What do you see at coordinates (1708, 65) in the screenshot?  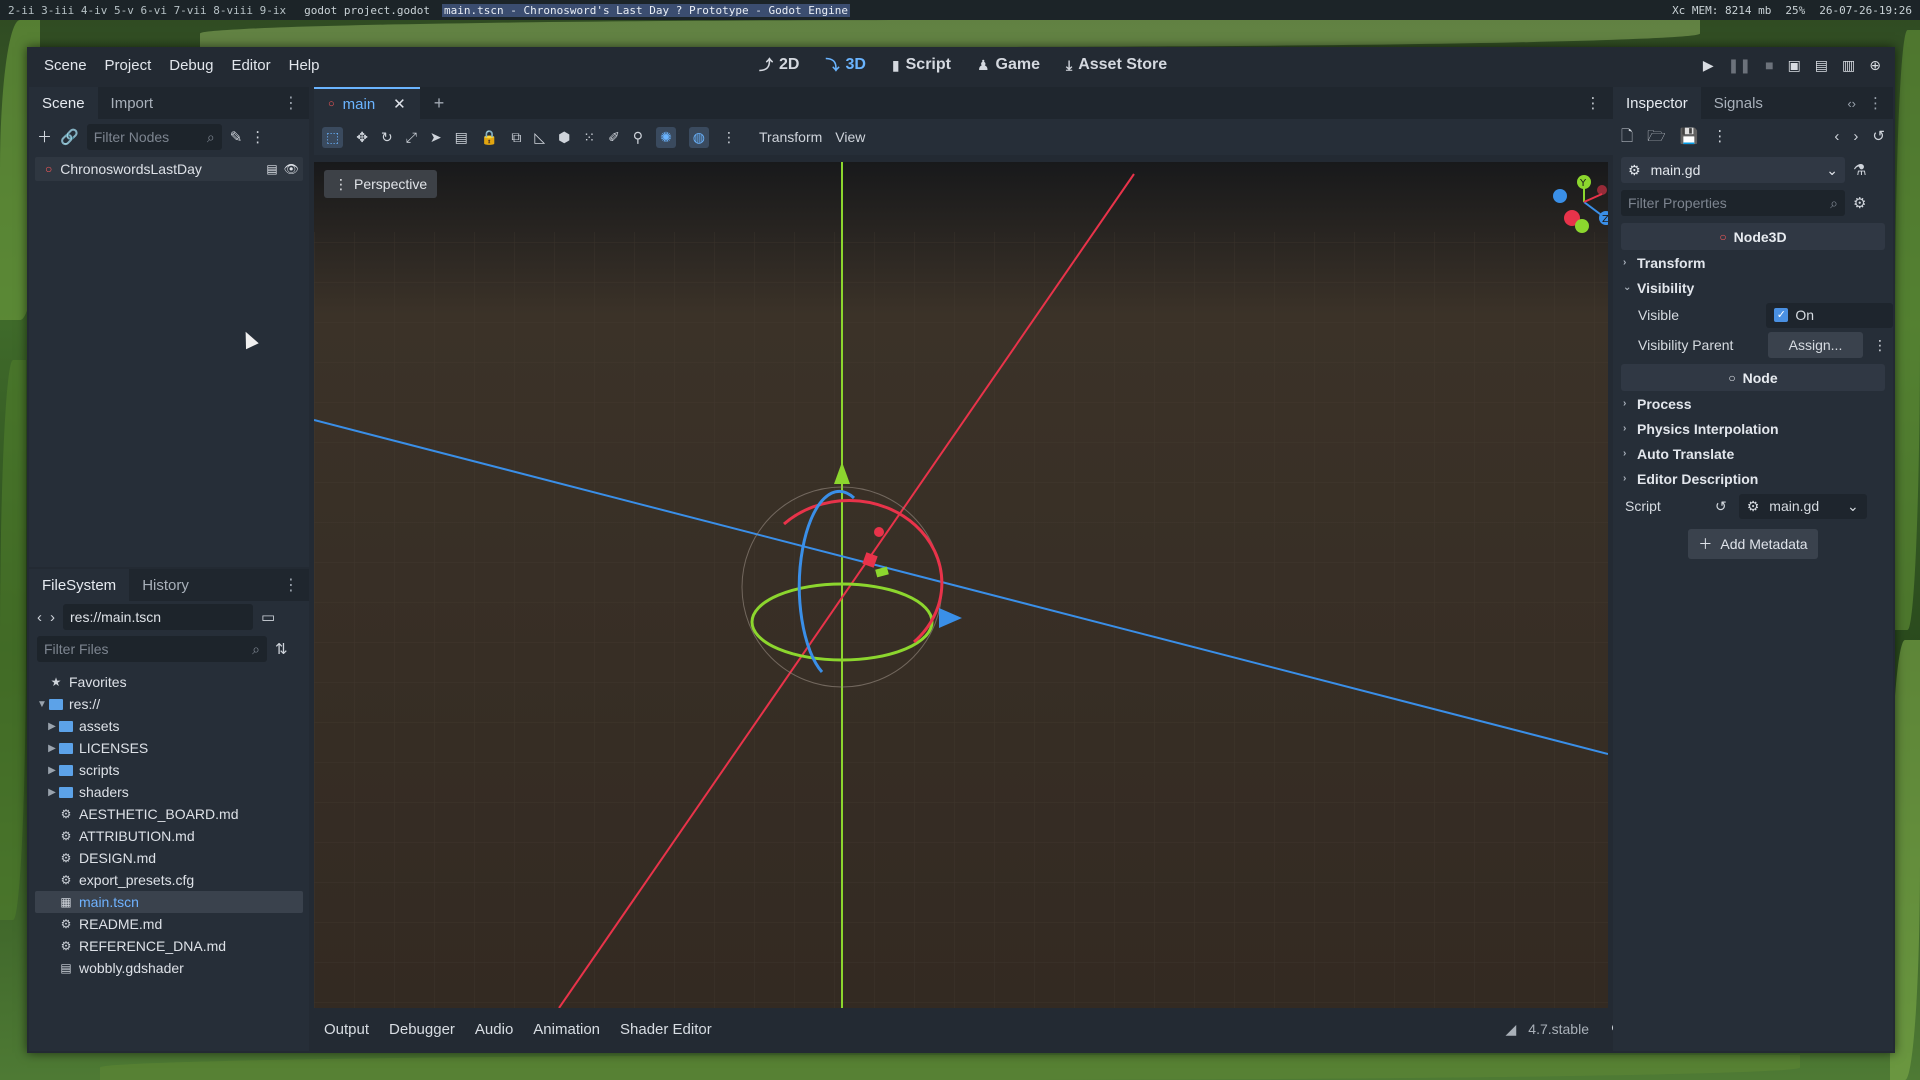 I see `play-icon: ▶` at bounding box center [1708, 65].